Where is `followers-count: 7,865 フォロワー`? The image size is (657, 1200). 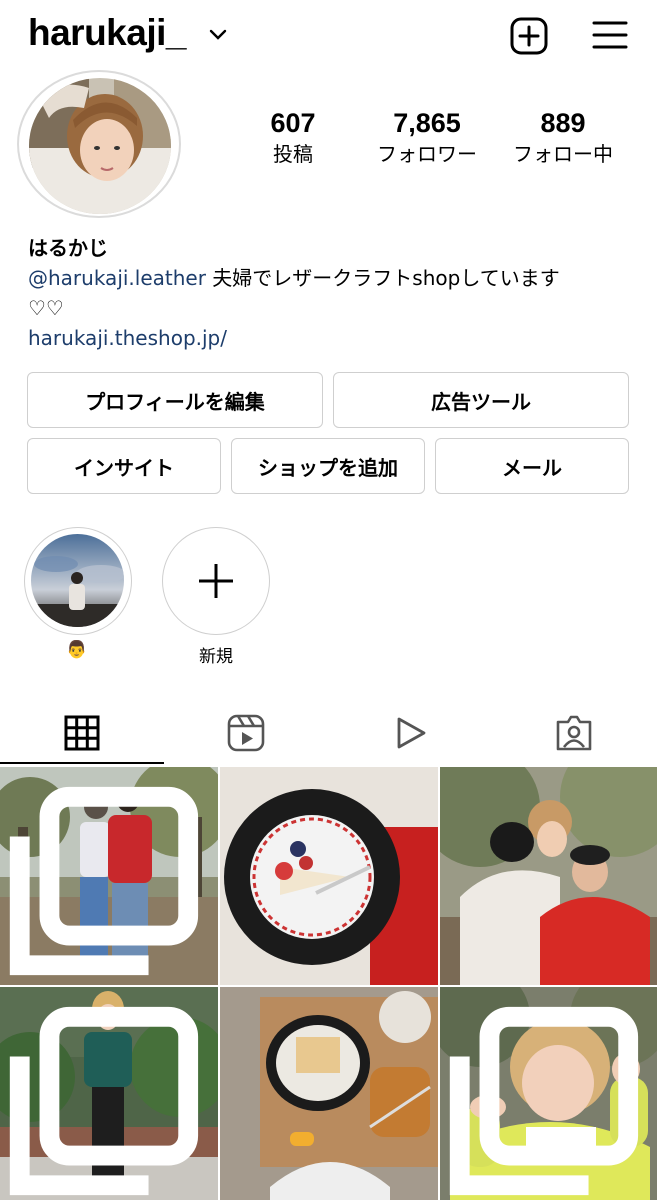 followers-count: 7,865 フォロワー is located at coordinates (427, 138).